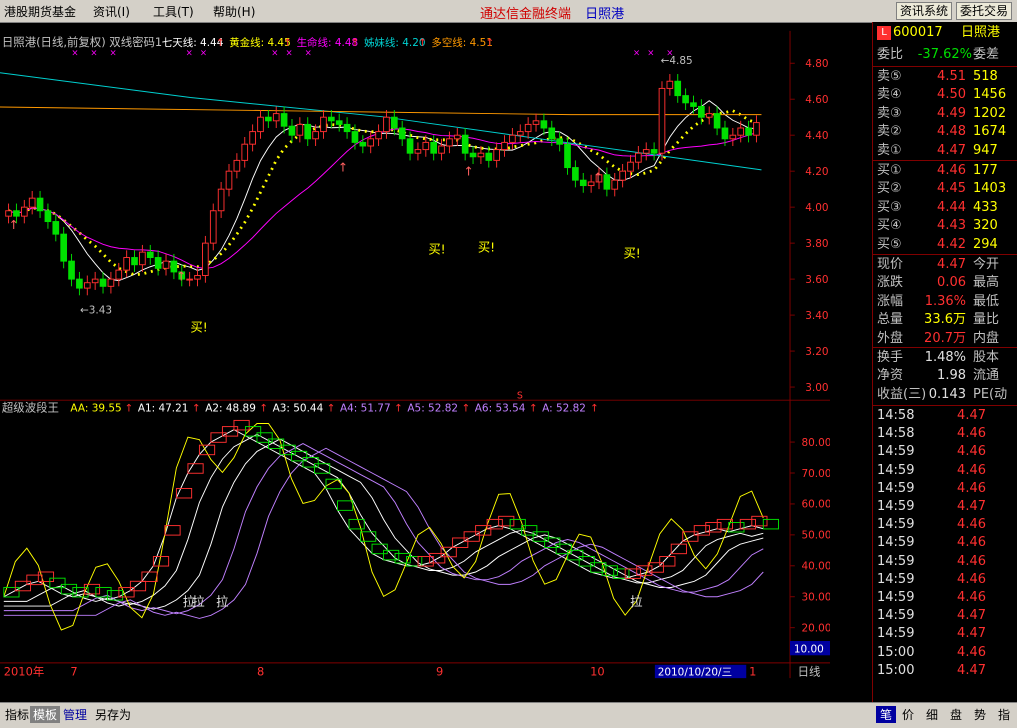 Image resolution: width=1017 pixels, height=728 pixels. I want to click on rtab-book: 盘, so click(956, 714).